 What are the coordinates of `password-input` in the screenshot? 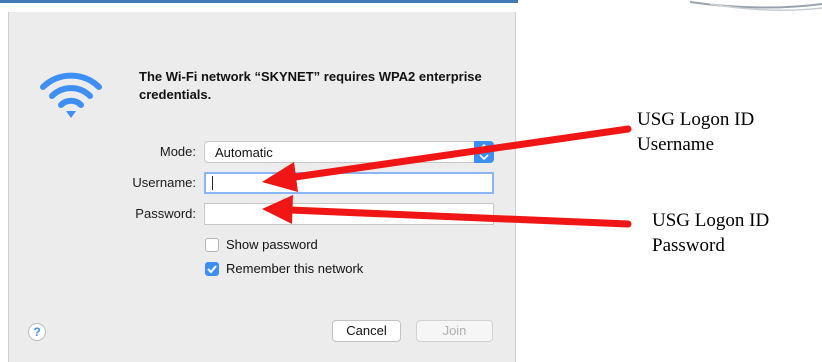 It's located at (349, 214).